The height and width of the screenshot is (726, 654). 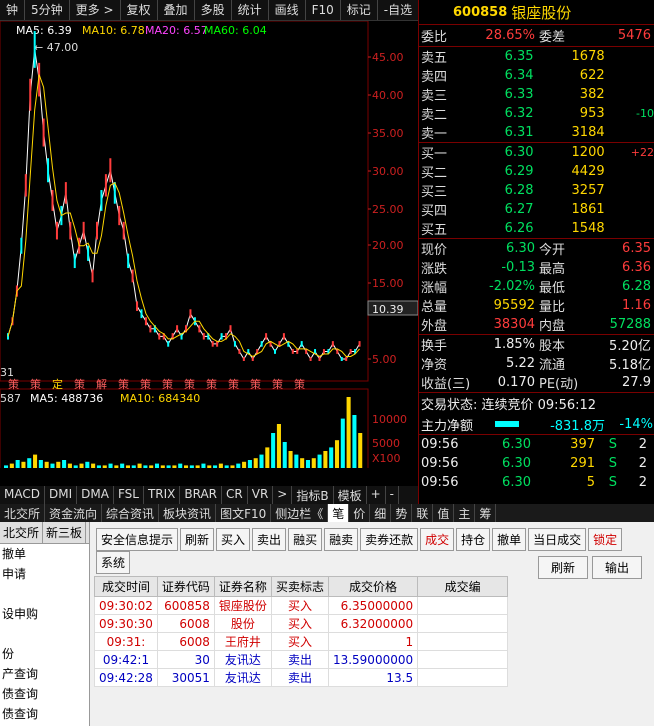 I want to click on trade-button: 融买, so click(x=305, y=539).